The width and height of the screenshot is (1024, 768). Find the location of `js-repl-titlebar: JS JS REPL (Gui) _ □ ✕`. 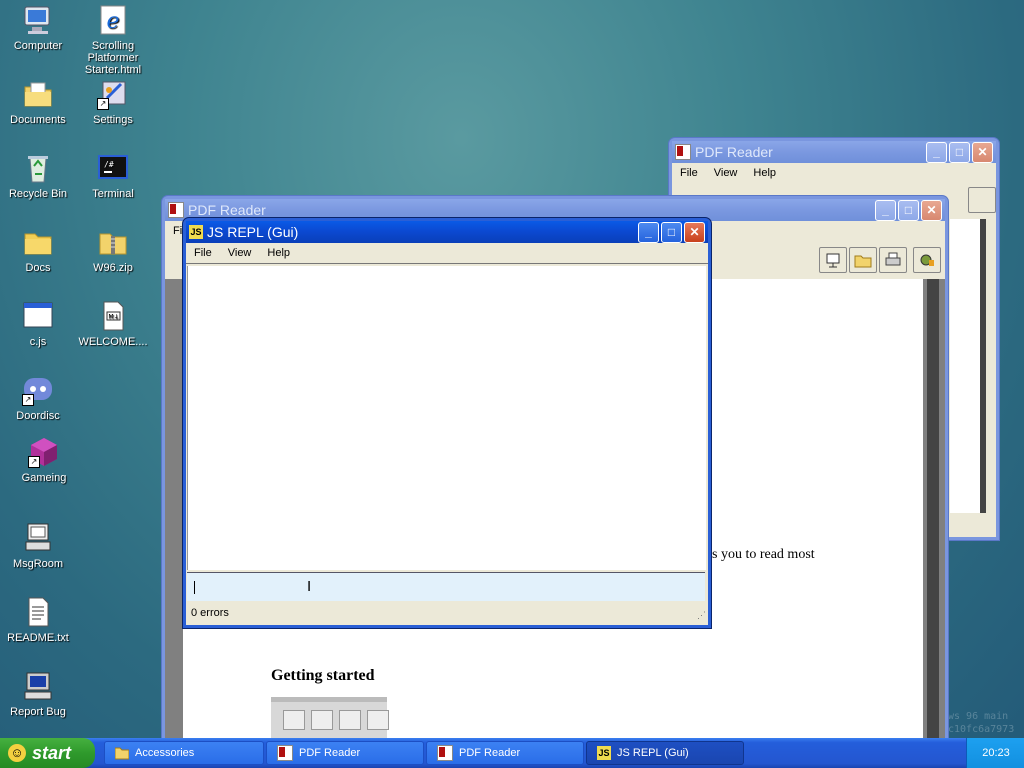

js-repl-titlebar: JS JS REPL (Gui) _ □ ✕ is located at coordinates (447, 232).